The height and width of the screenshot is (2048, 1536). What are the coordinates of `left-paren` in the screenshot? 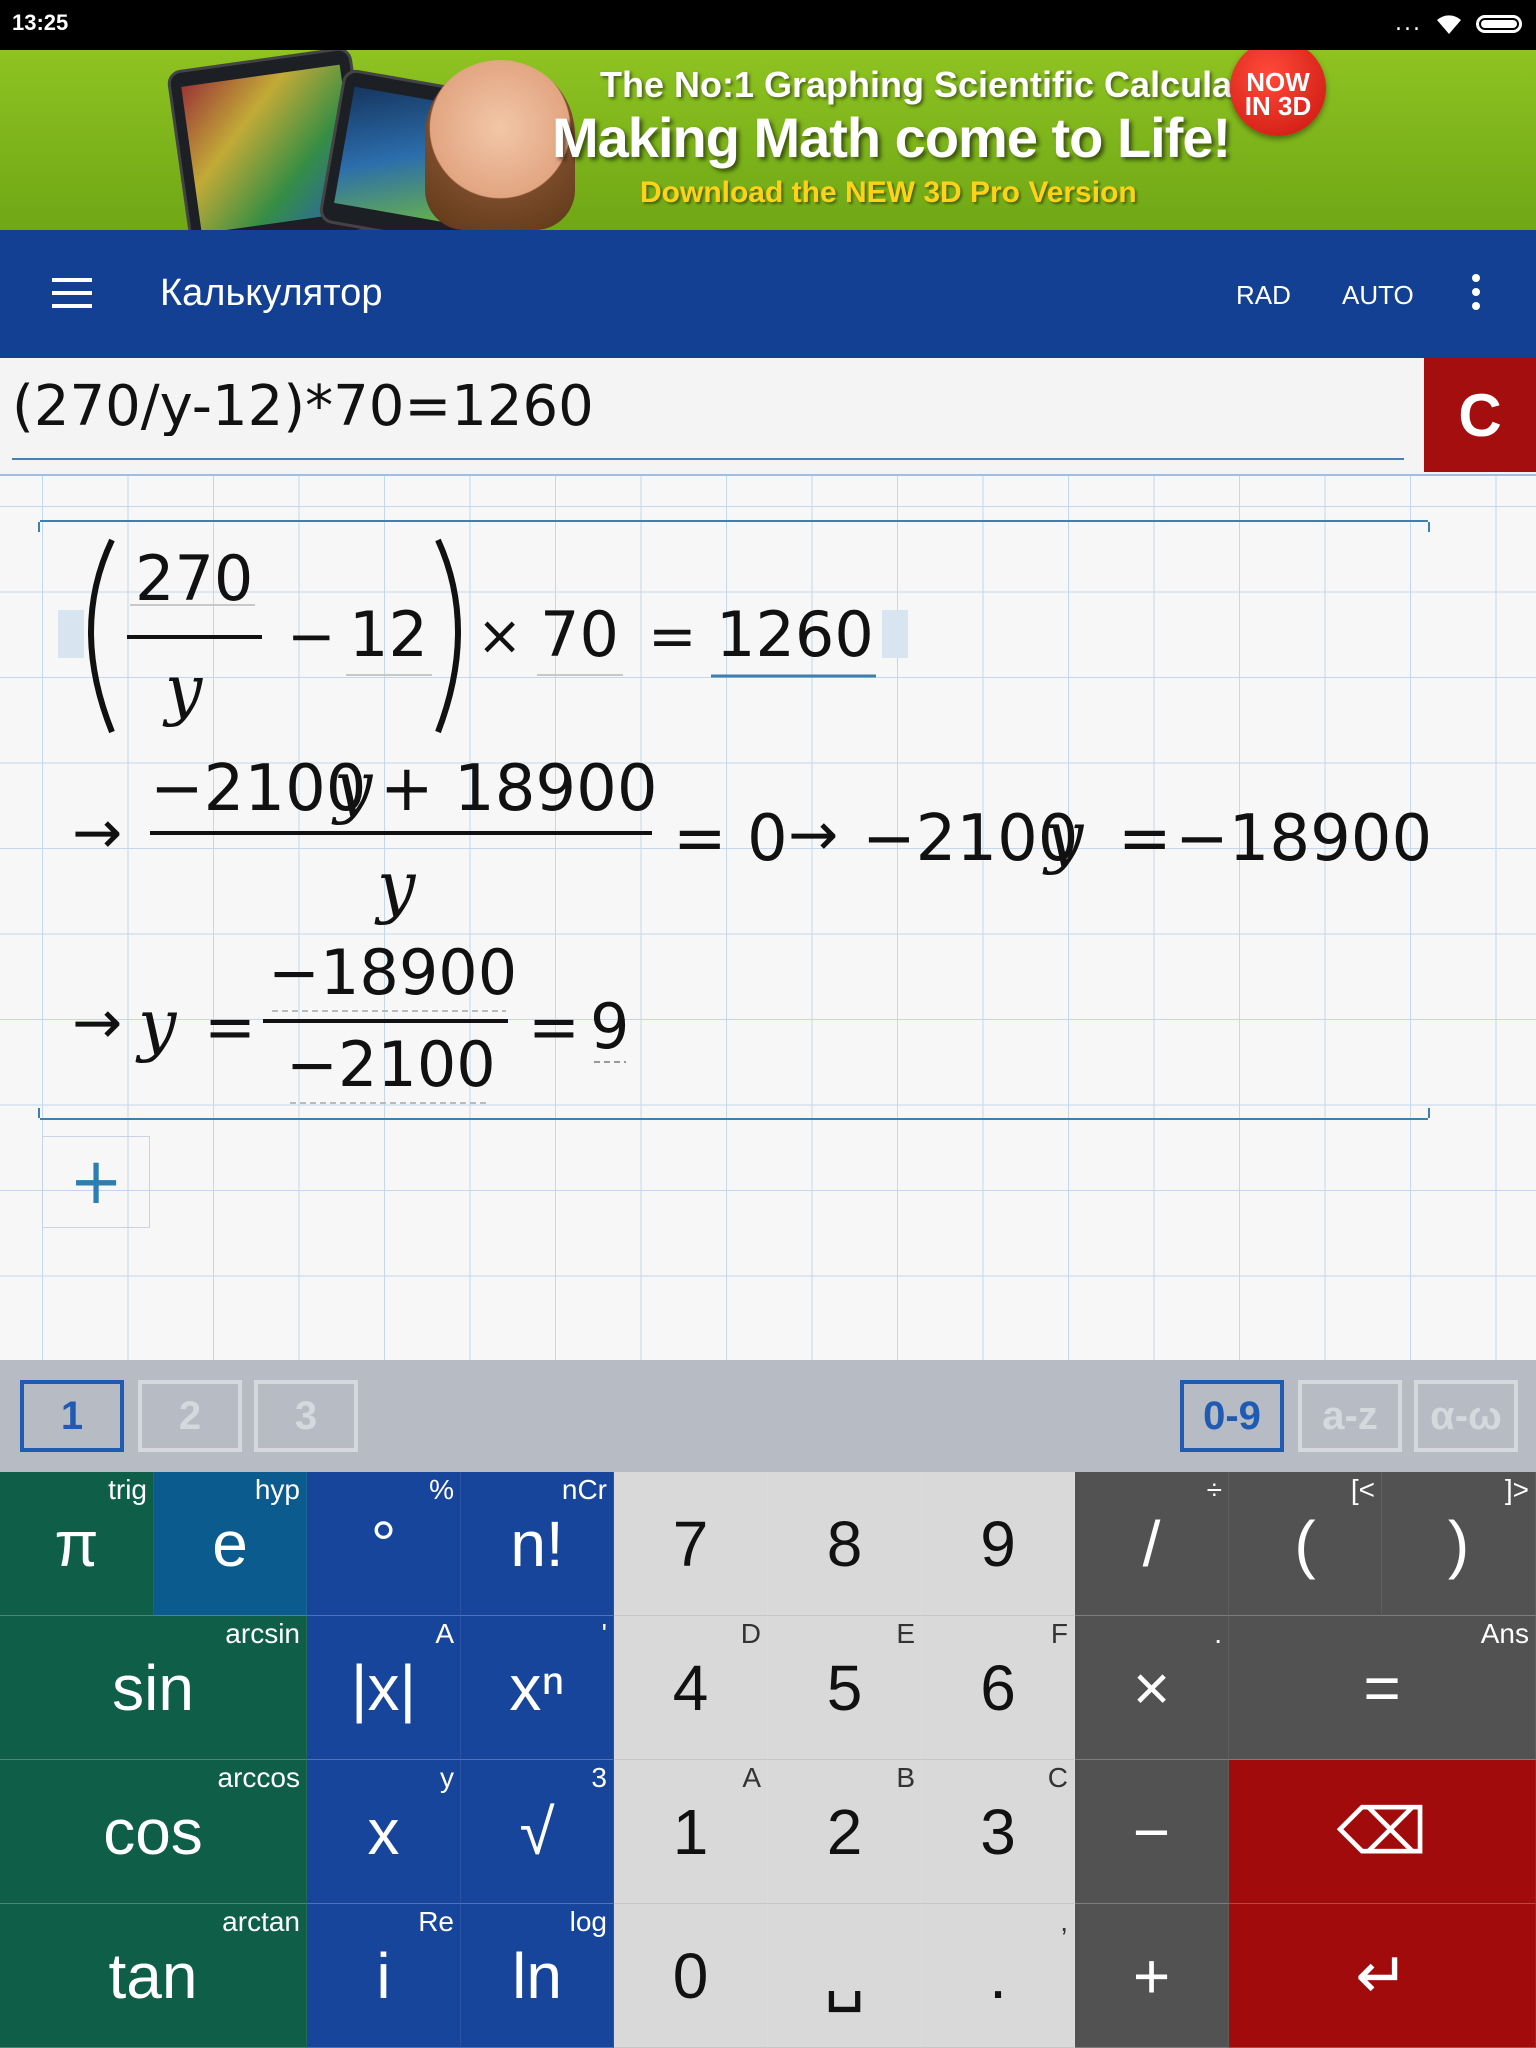 It's located at (101, 636).